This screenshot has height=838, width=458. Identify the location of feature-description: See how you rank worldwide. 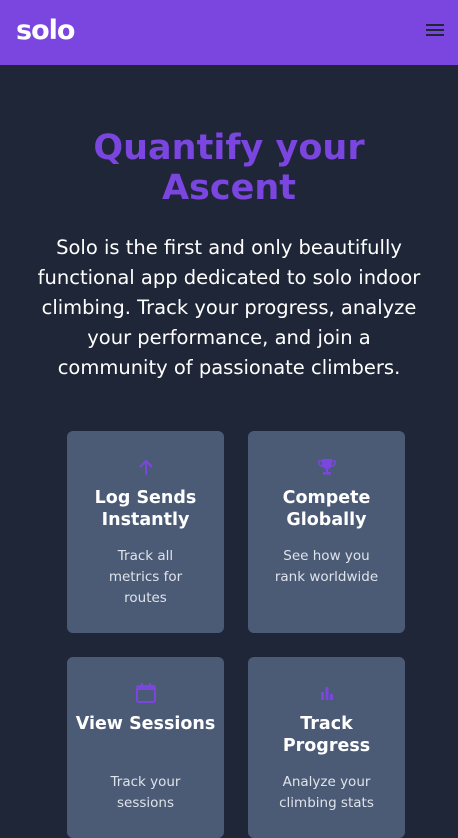
(326, 566).